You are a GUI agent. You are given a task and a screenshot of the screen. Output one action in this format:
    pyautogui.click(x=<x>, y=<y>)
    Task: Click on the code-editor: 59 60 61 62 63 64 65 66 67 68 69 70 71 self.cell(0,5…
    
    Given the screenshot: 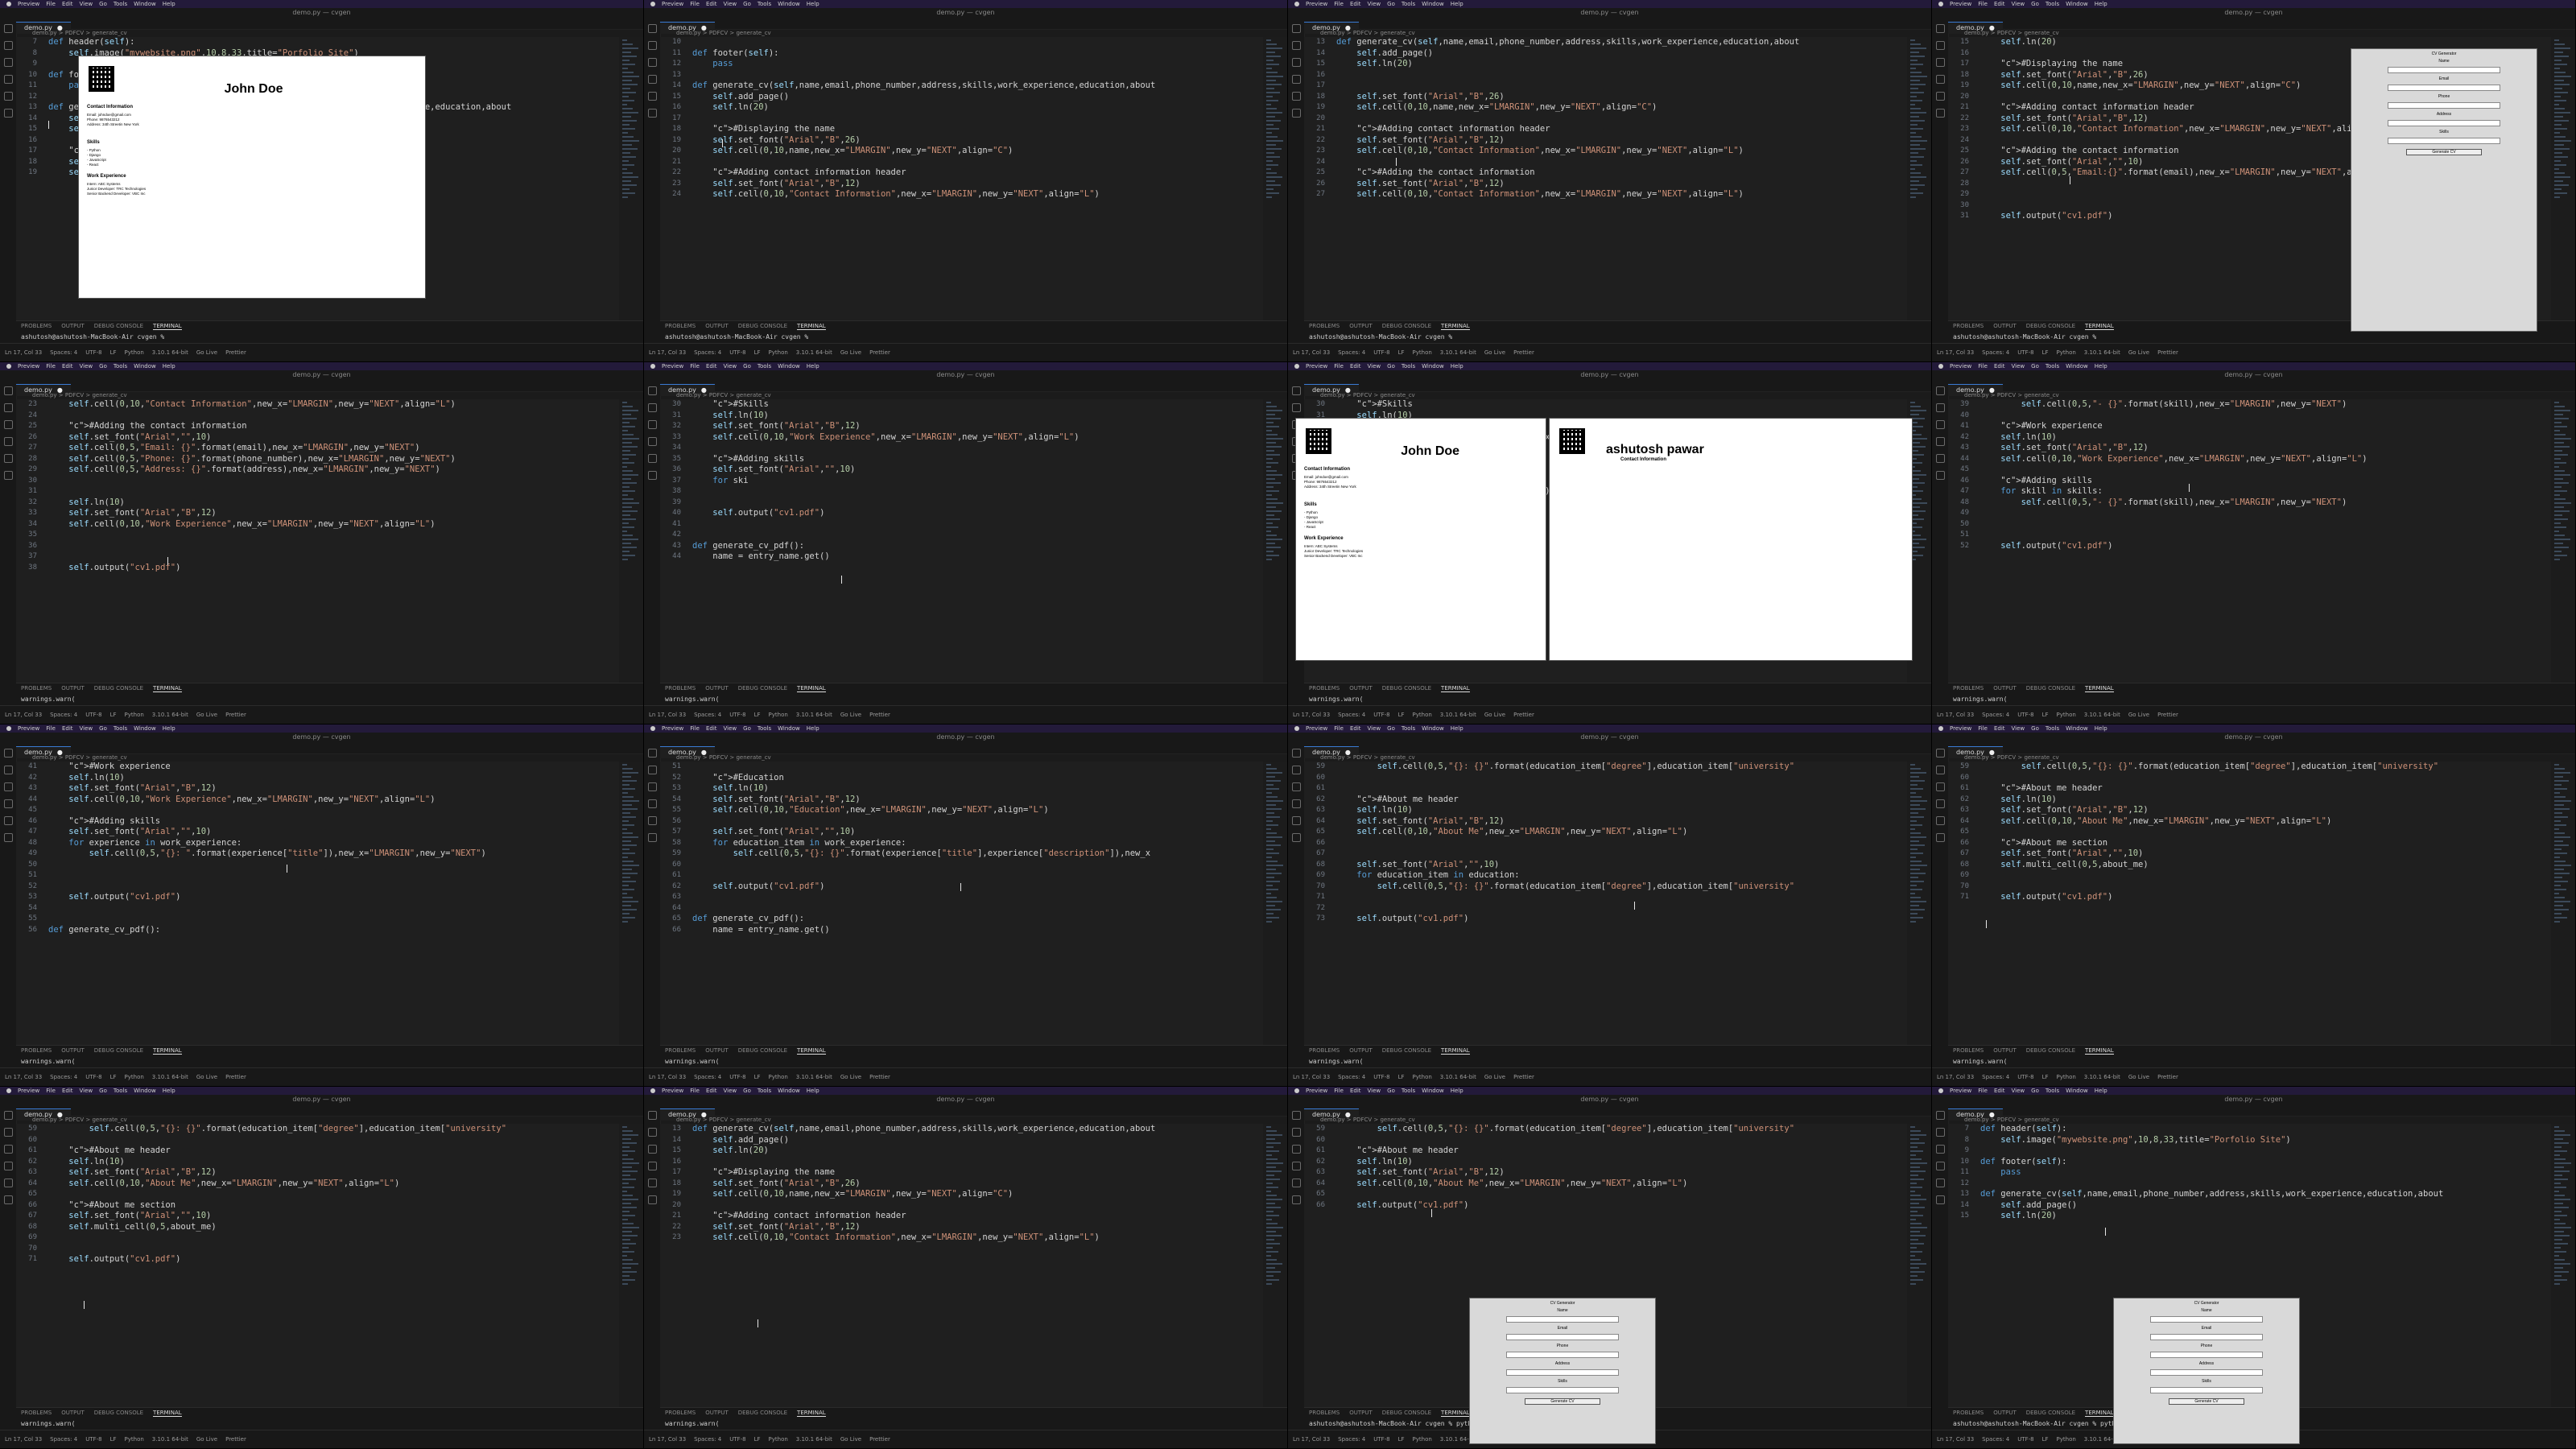 What is the action you would take?
    pyautogui.click(x=317, y=1266)
    